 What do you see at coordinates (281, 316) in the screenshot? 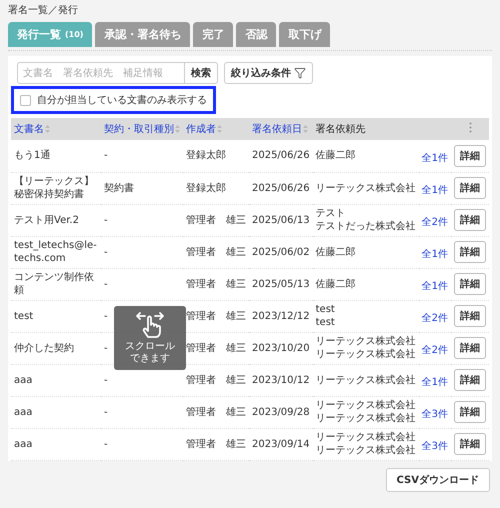
I see `request-date: 2023/12/12` at bounding box center [281, 316].